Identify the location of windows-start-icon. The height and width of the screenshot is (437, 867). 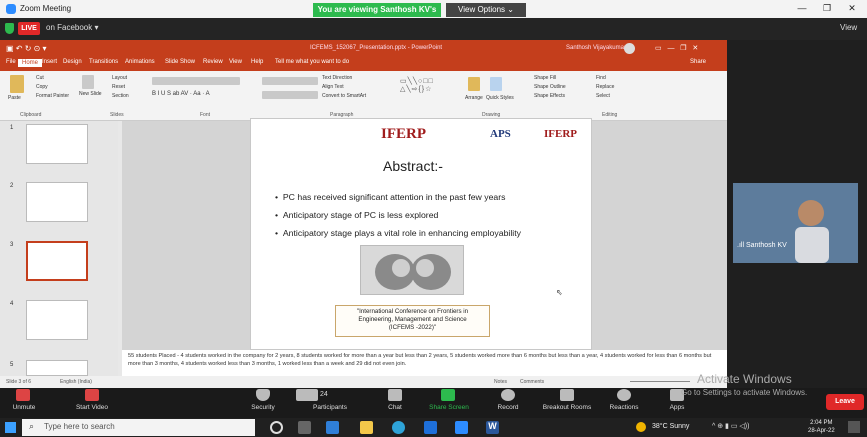
(10, 427).